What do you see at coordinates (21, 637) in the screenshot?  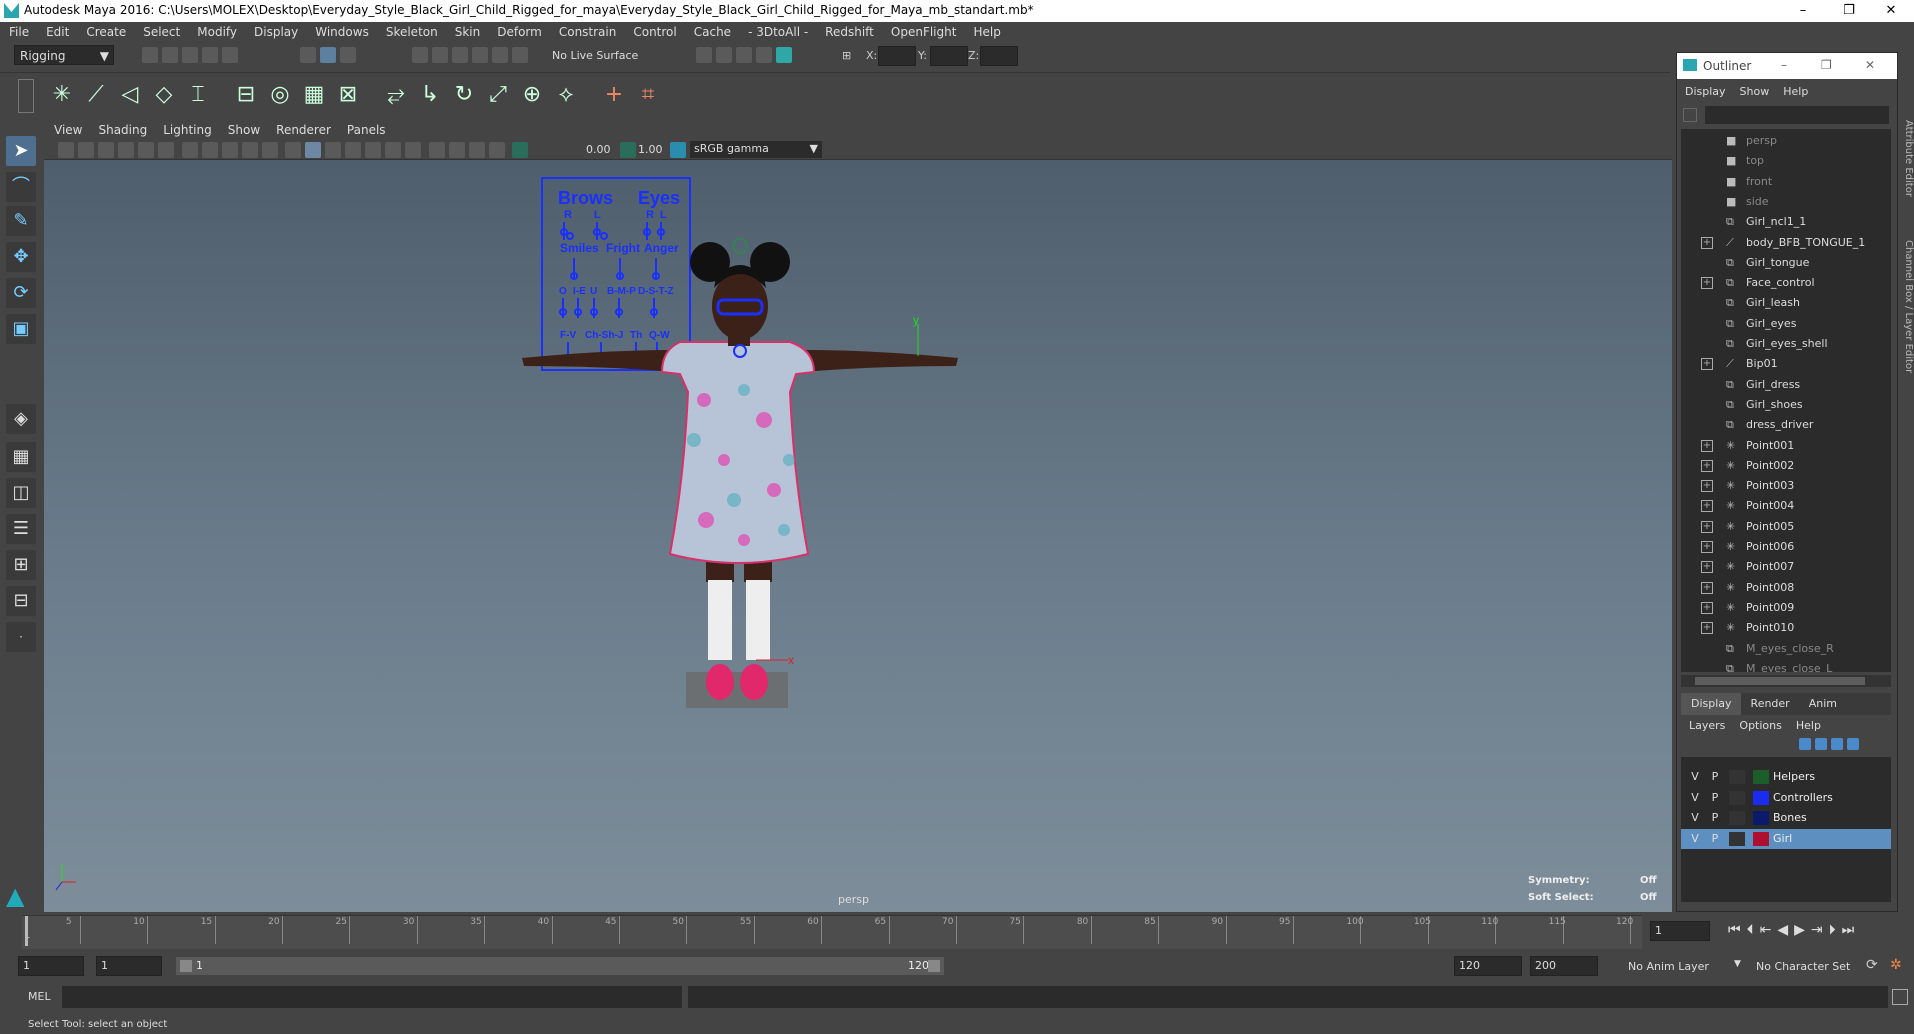 I see `layout-menu-icon: ·` at bounding box center [21, 637].